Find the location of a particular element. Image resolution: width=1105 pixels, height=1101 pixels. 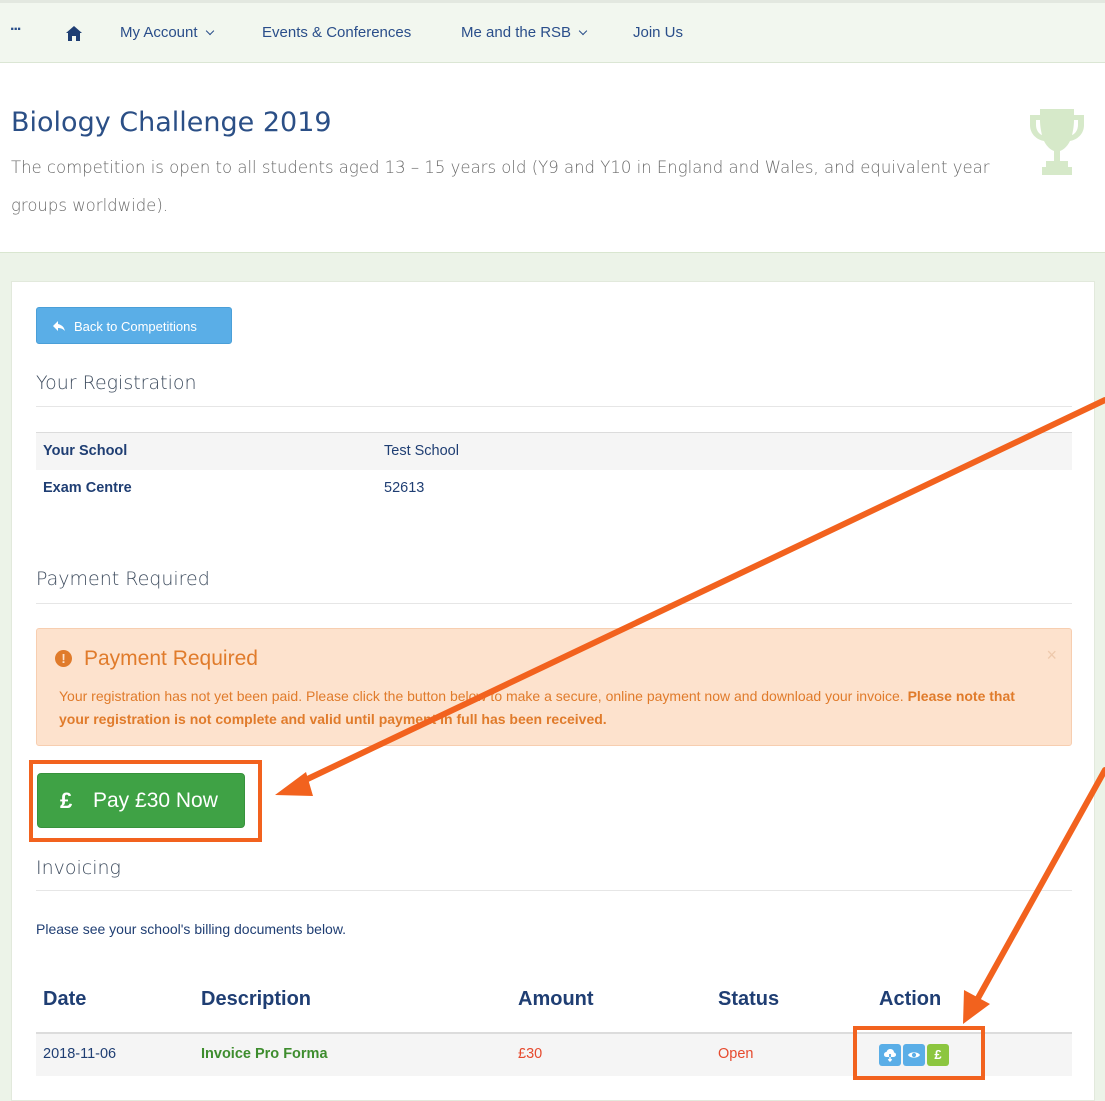

table-row: Your School Test School is located at coordinates (554, 451).